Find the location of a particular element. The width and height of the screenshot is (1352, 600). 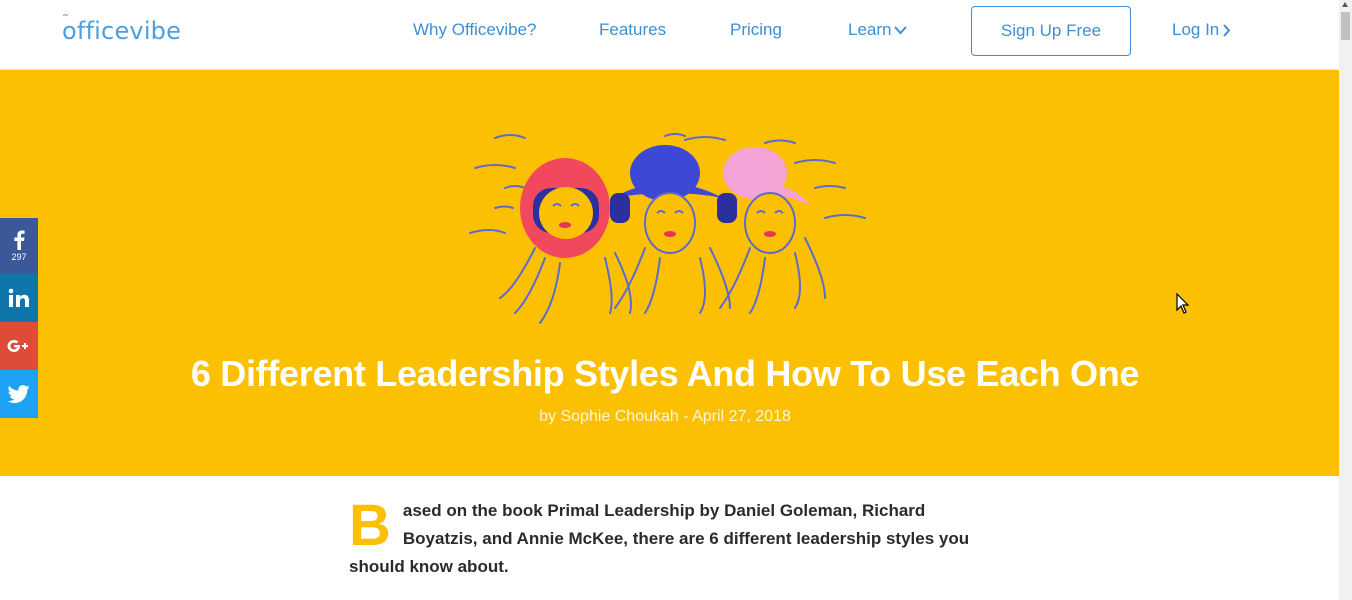

nav-link-learn: Learn is located at coordinates (878, 30).